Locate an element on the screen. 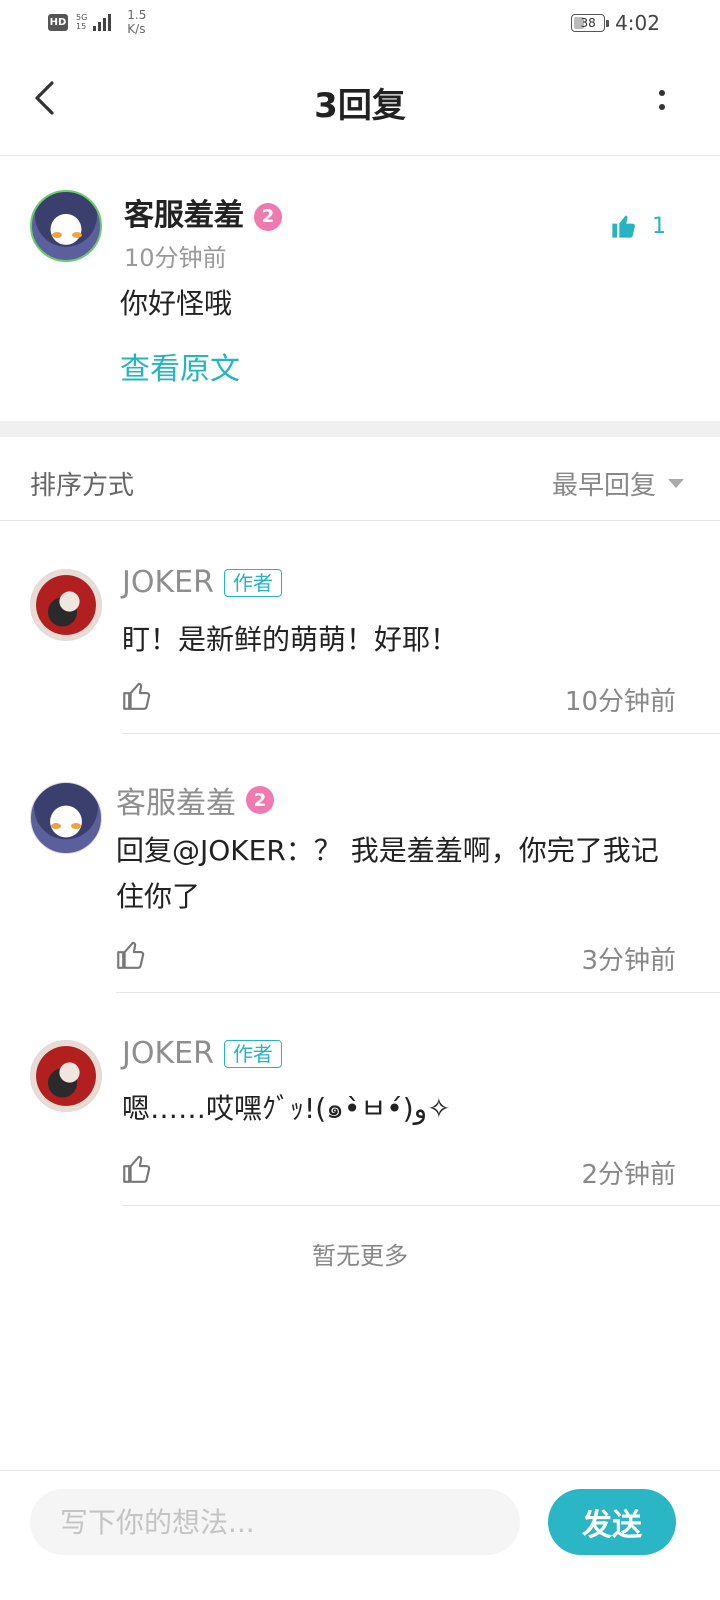 This screenshot has width=720, height=1600. reply-time: 3分钟前 is located at coordinates (628, 961).